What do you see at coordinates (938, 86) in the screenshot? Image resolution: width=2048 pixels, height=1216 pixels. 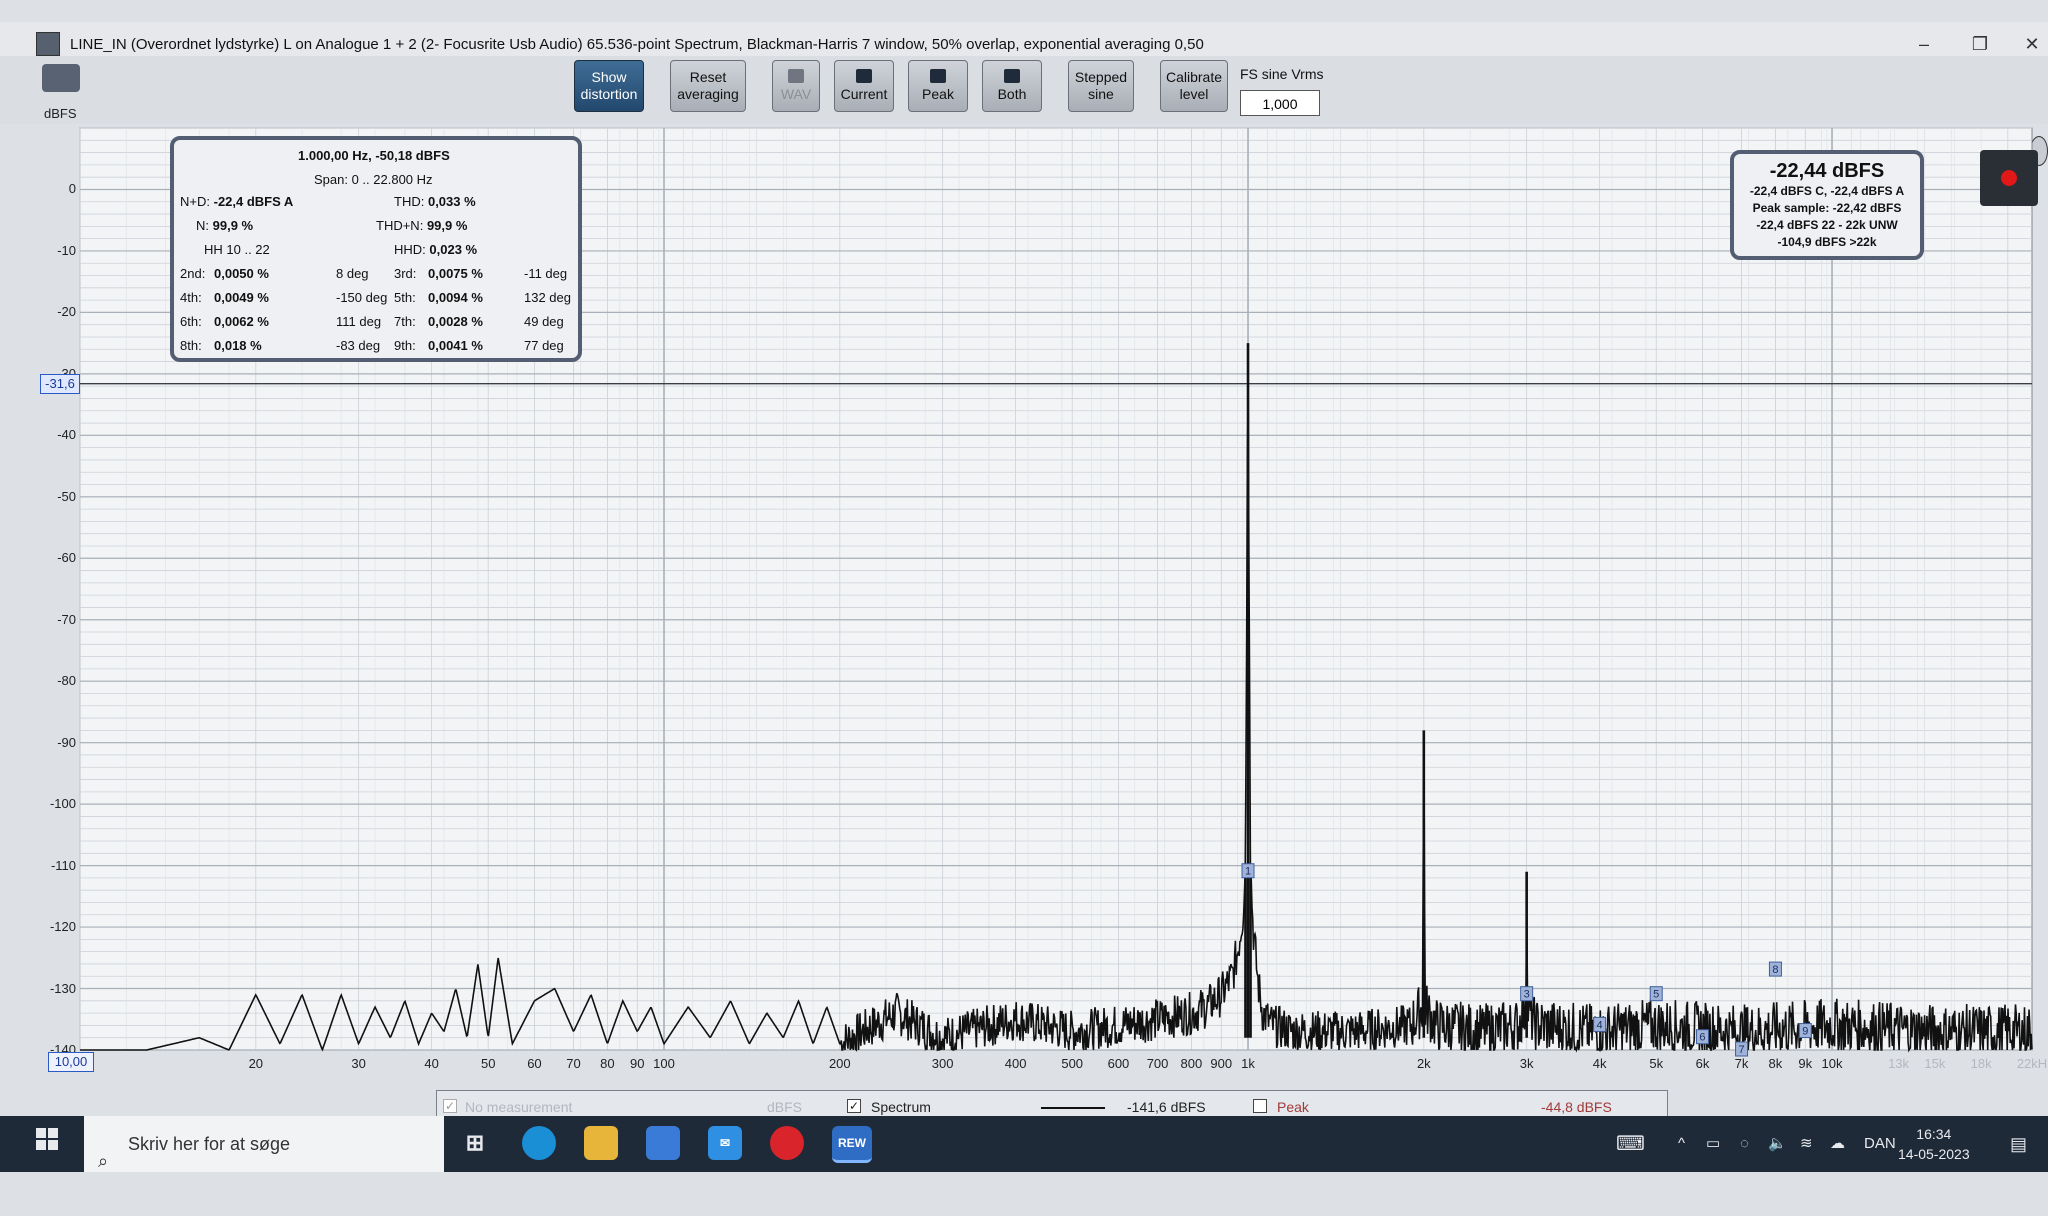 I see `peak-button: Peak` at bounding box center [938, 86].